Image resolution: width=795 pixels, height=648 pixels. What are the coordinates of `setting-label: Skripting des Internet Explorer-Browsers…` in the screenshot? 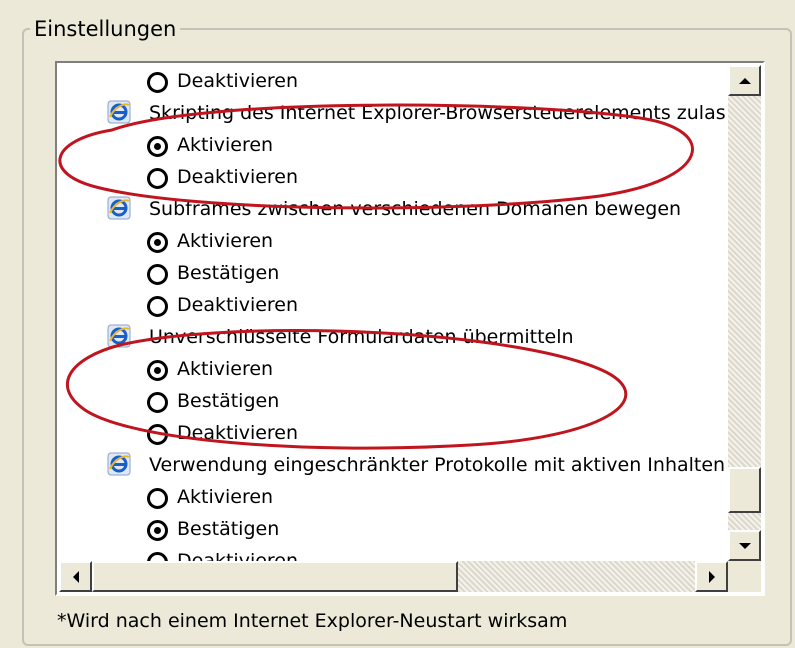 It's located at (437, 113).